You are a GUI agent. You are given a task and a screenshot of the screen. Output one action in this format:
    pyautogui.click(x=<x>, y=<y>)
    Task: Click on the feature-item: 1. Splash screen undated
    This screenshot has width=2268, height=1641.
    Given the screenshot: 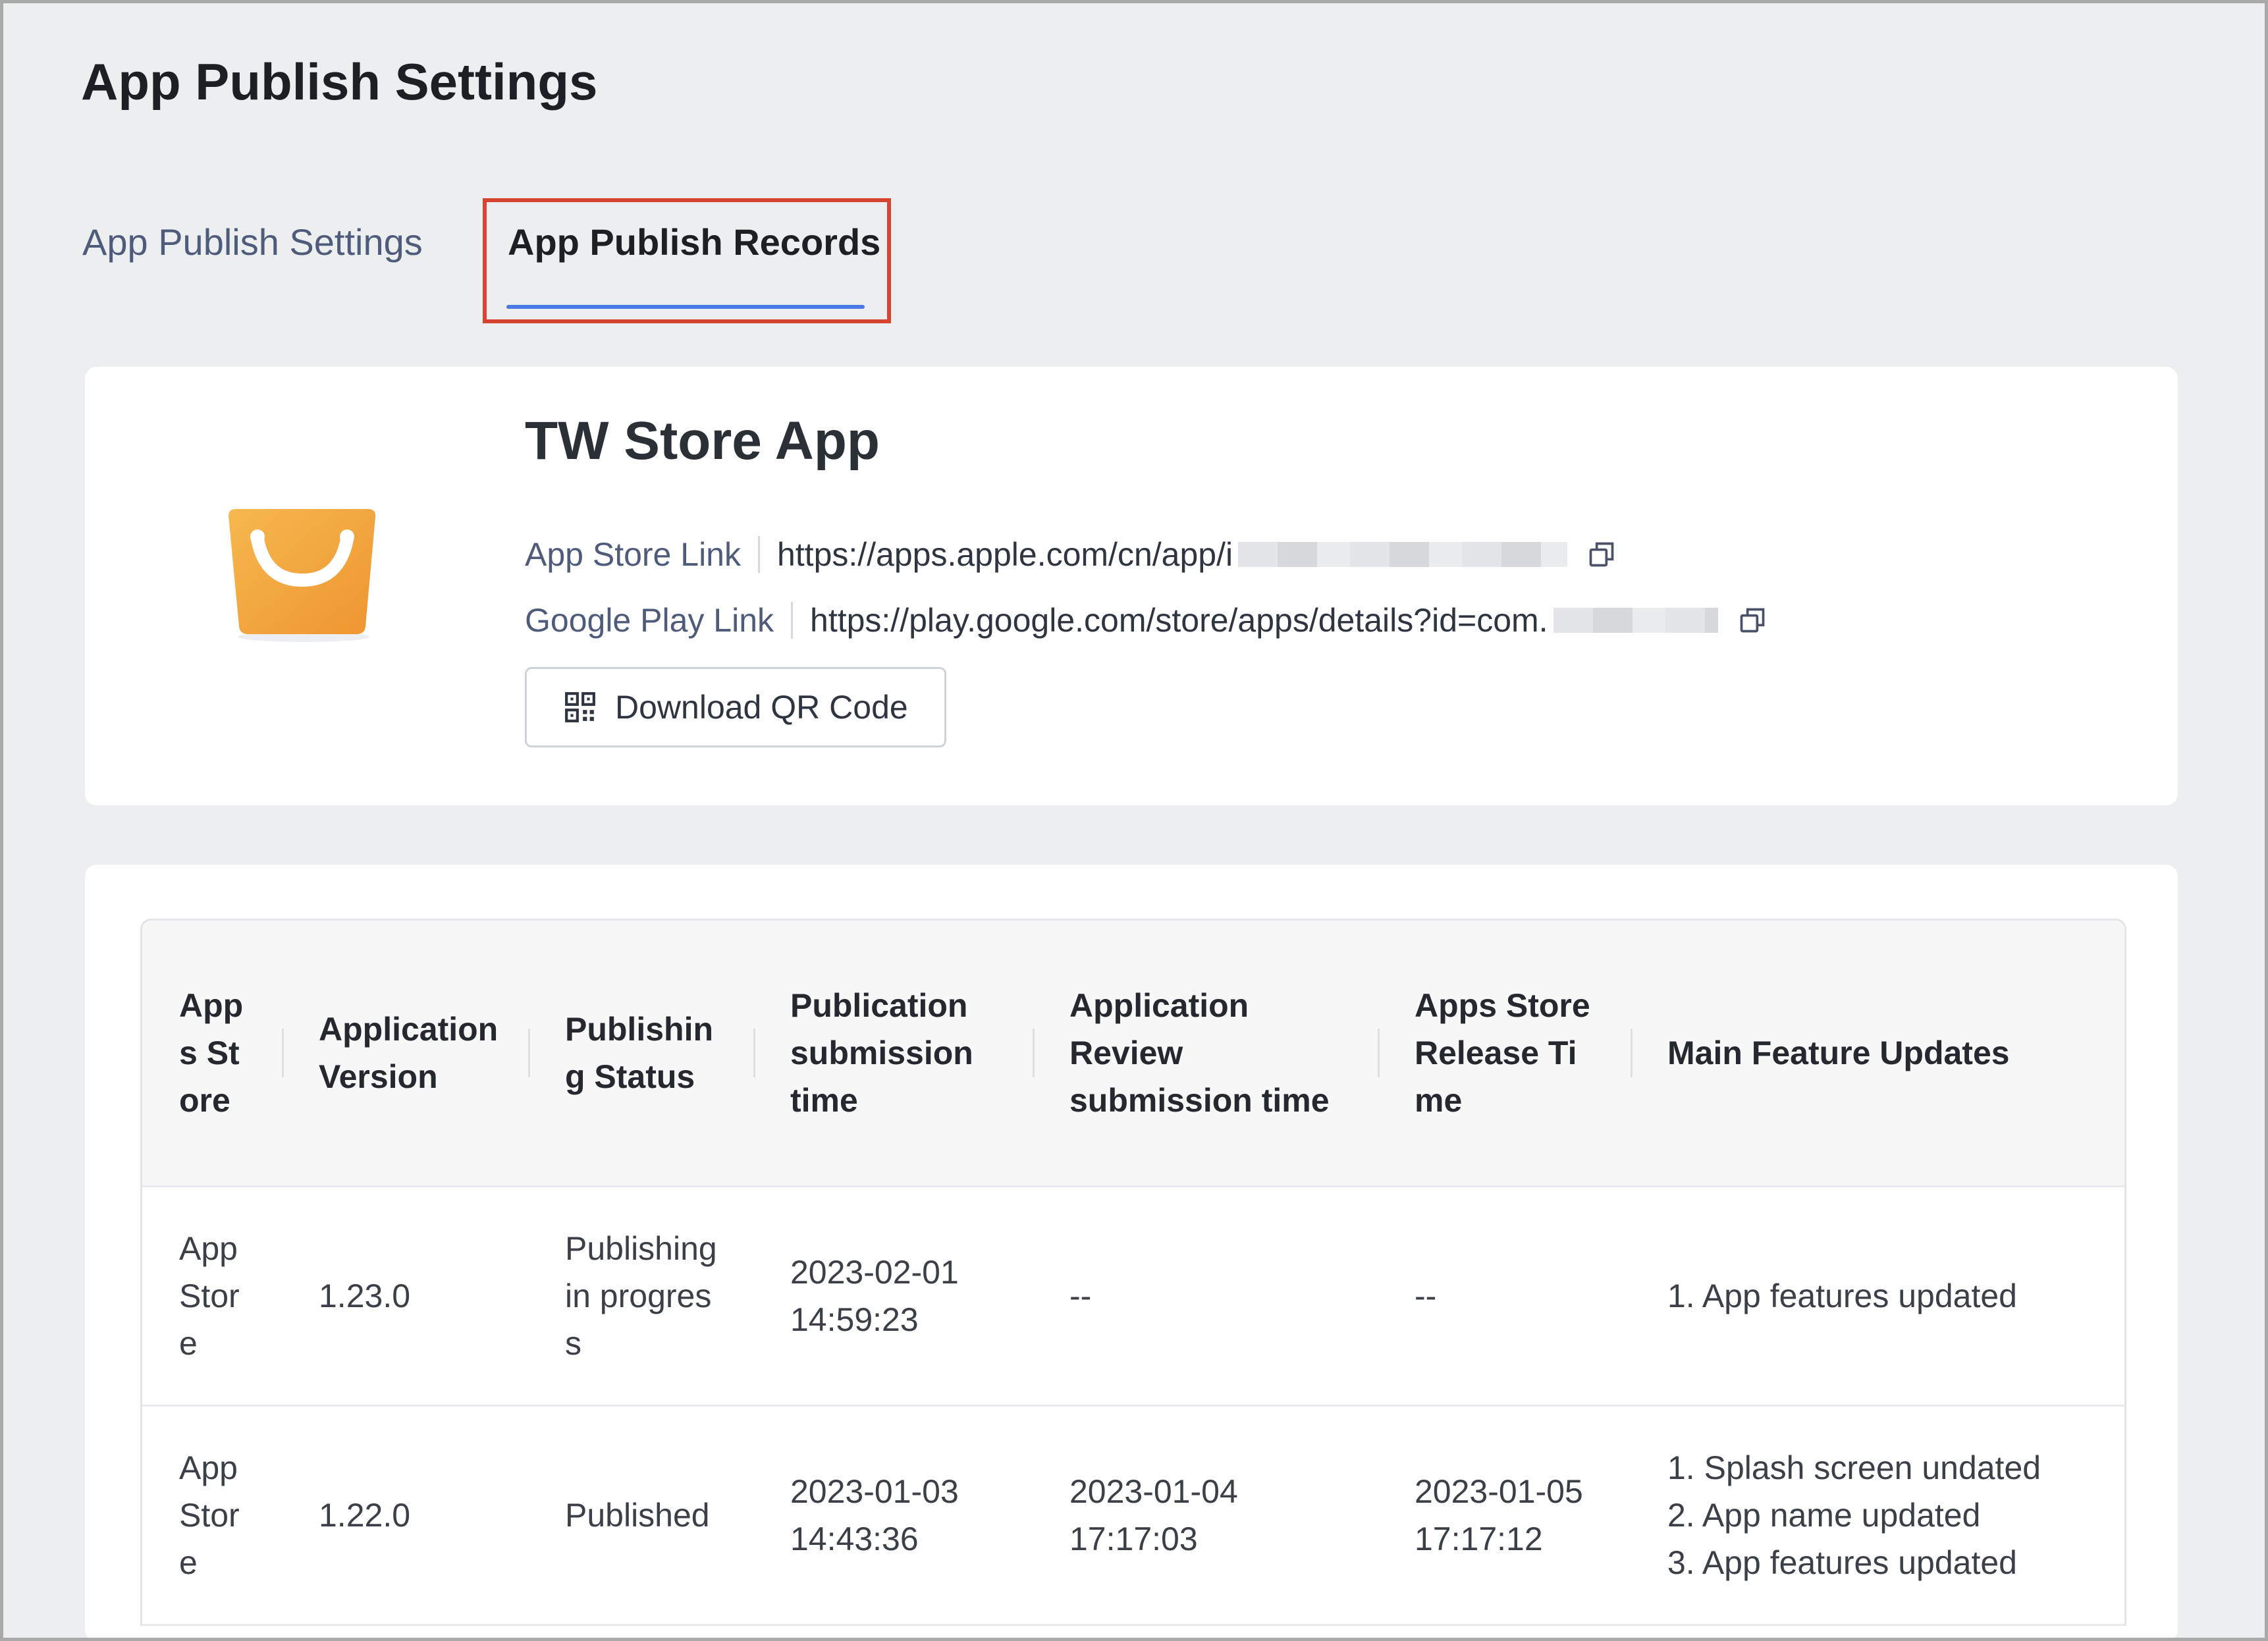 What is the action you would take?
    pyautogui.click(x=1854, y=1467)
    